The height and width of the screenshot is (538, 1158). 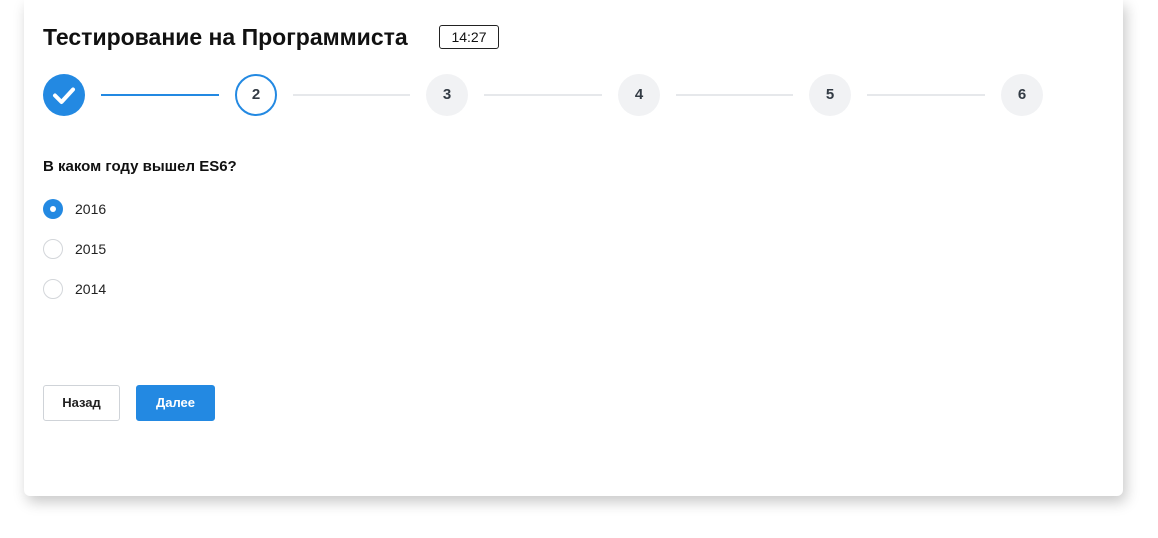 I want to click on step-2-current: 2, so click(x=256, y=95).